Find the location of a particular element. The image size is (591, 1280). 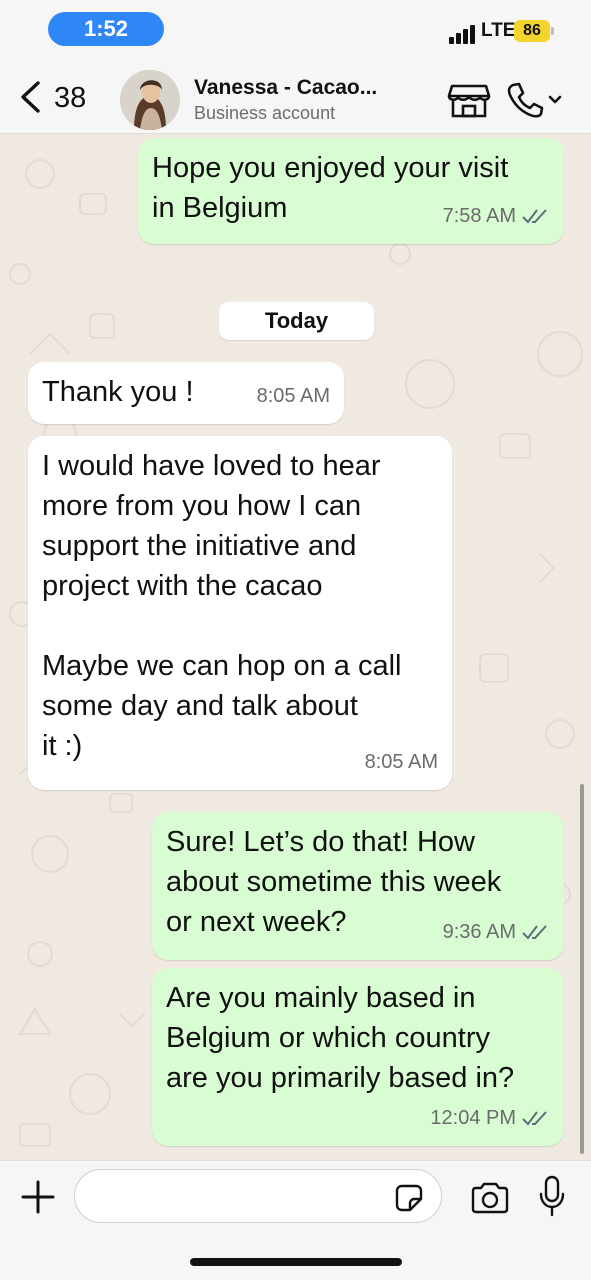

battery-tip is located at coordinates (552, 31).